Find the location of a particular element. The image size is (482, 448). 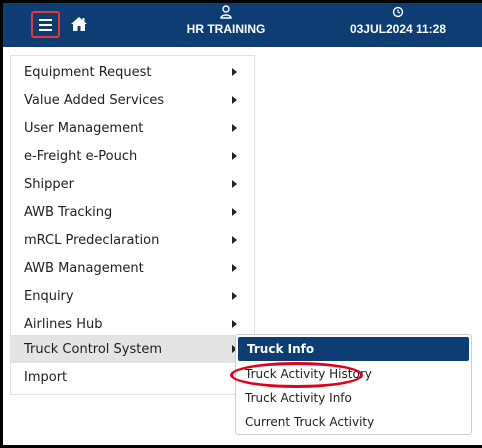

top-bar: HR TRAINING 03JUL2024 11:28 is located at coordinates (242, 25).